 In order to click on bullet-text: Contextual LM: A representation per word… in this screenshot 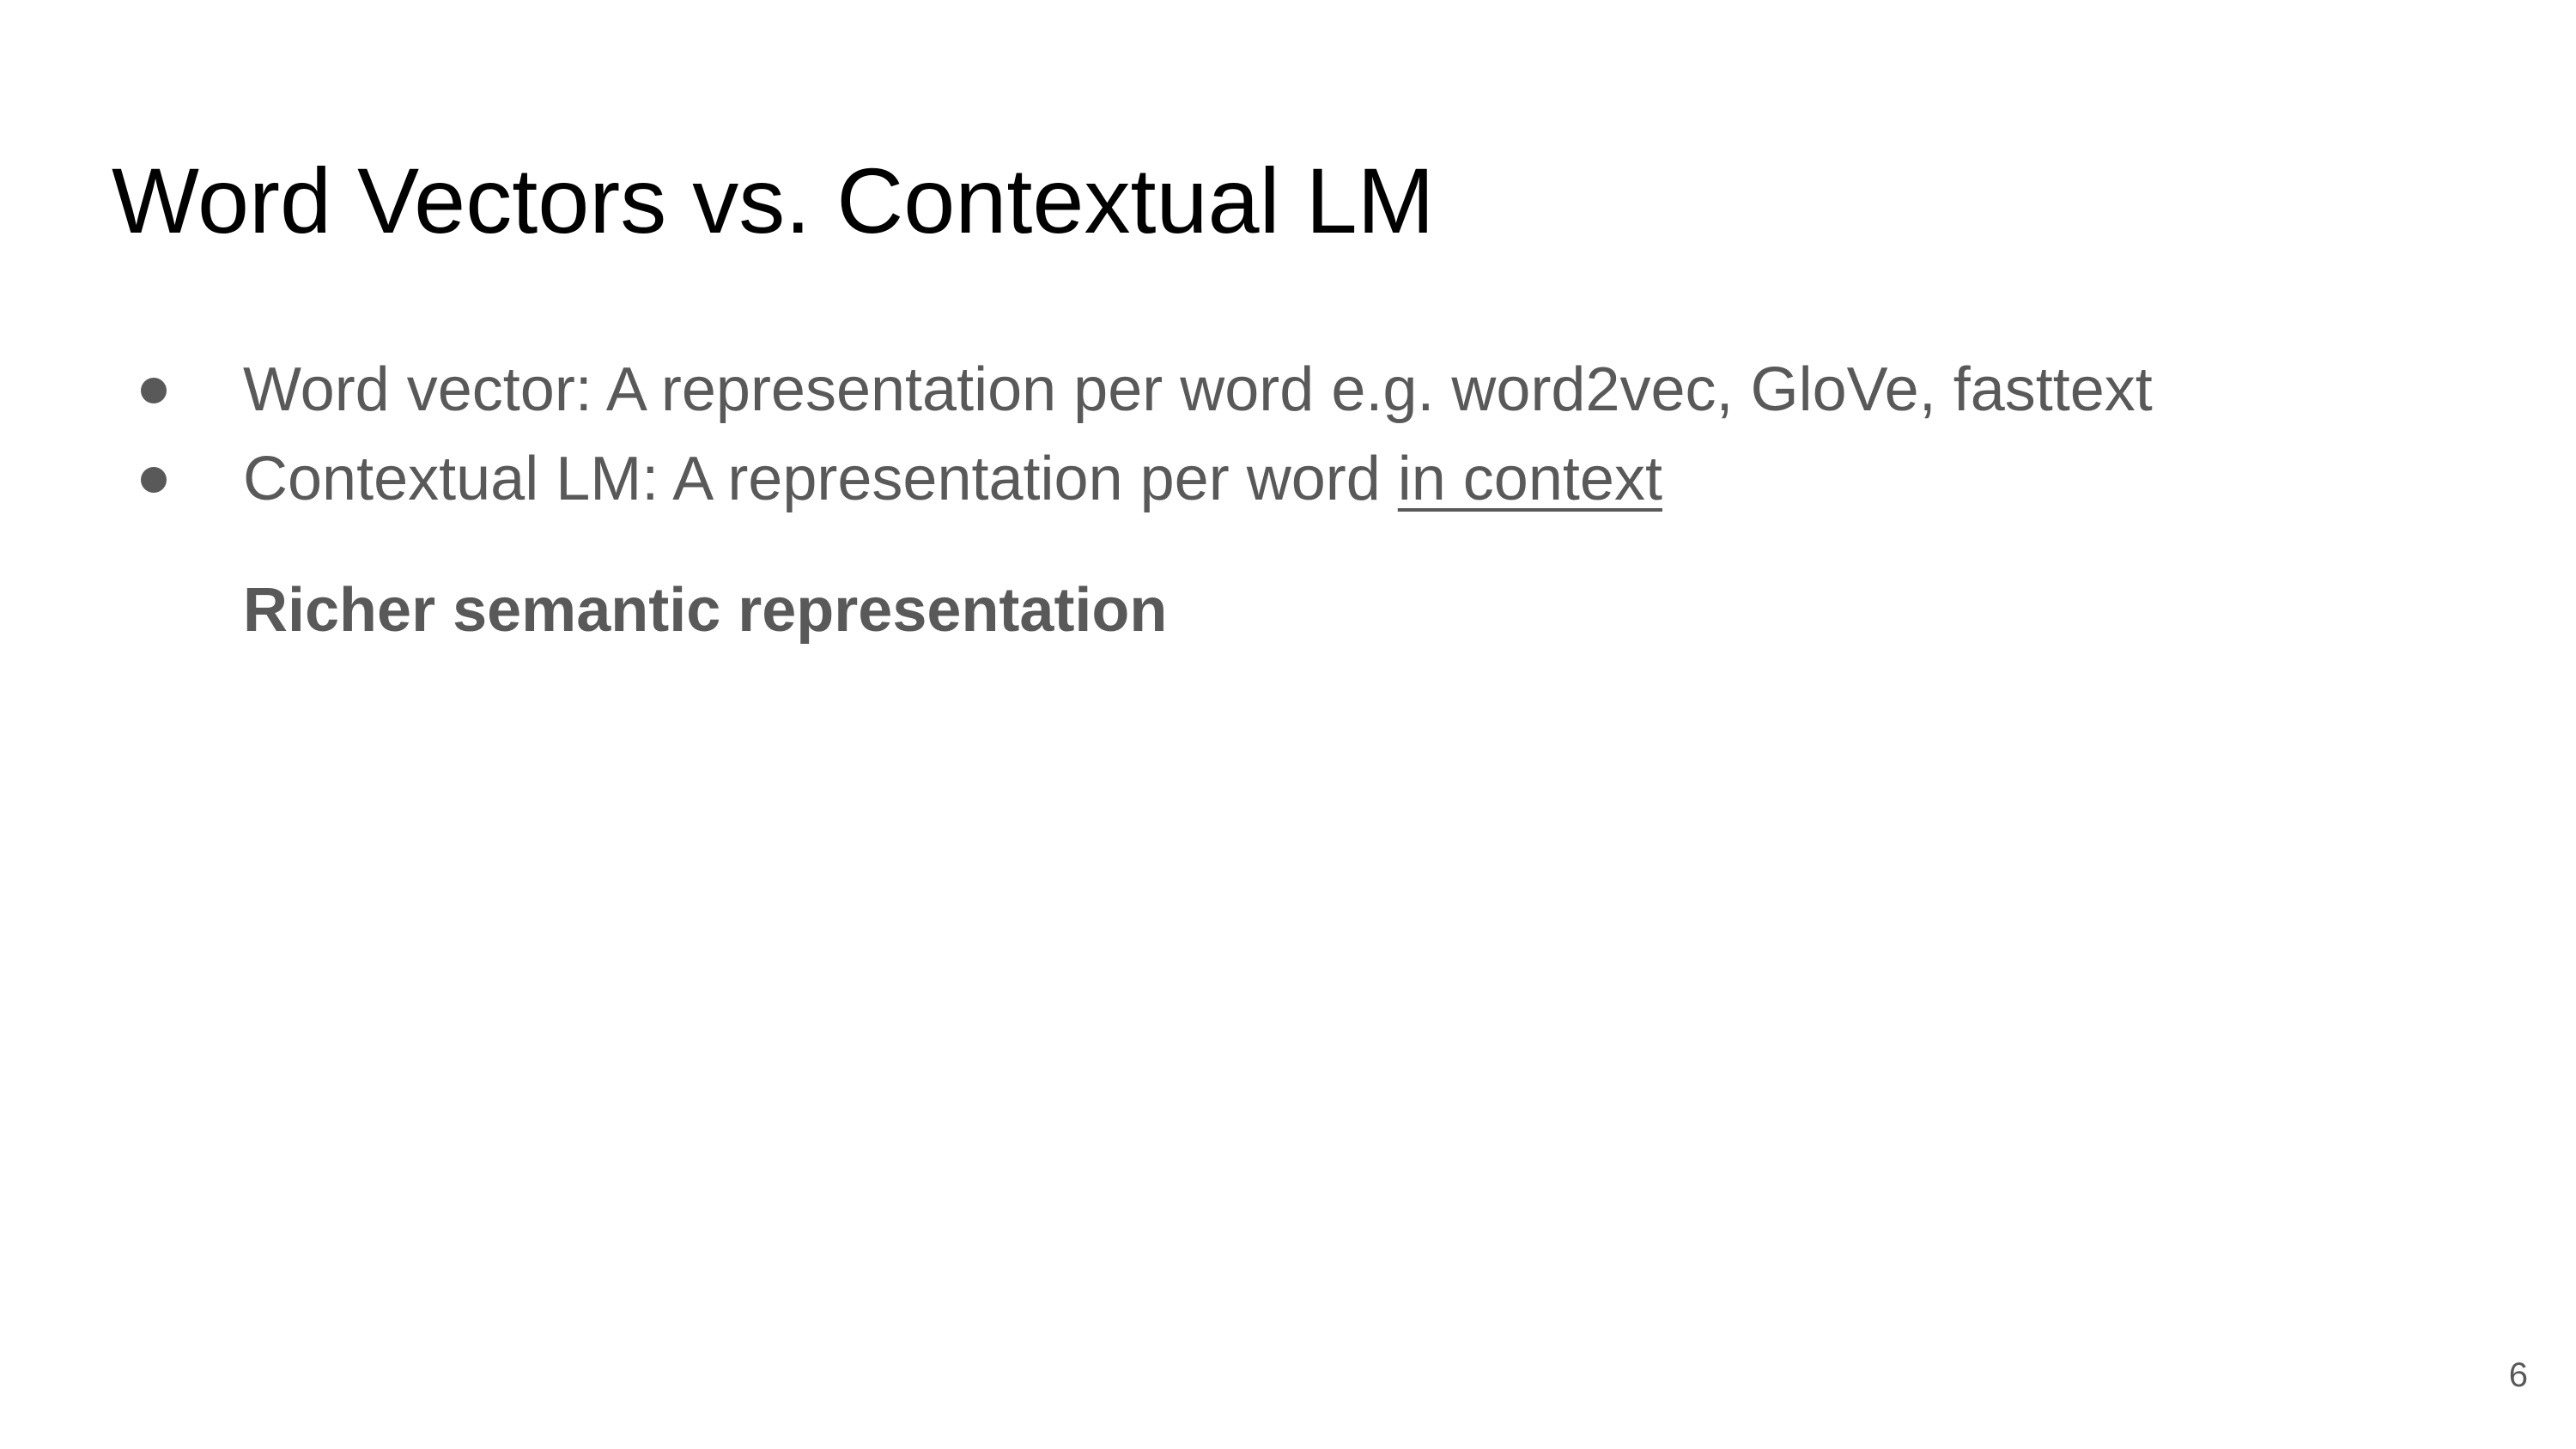, I will do `click(952, 479)`.